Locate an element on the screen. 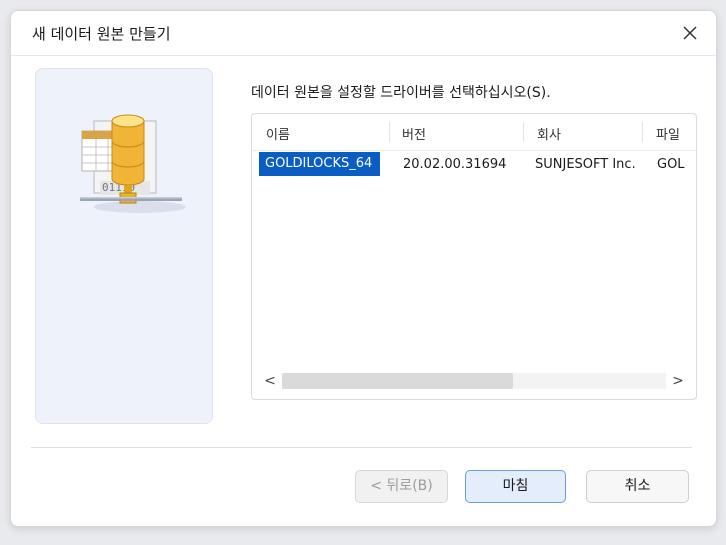  scroll-right-icon: > is located at coordinates (678, 381).